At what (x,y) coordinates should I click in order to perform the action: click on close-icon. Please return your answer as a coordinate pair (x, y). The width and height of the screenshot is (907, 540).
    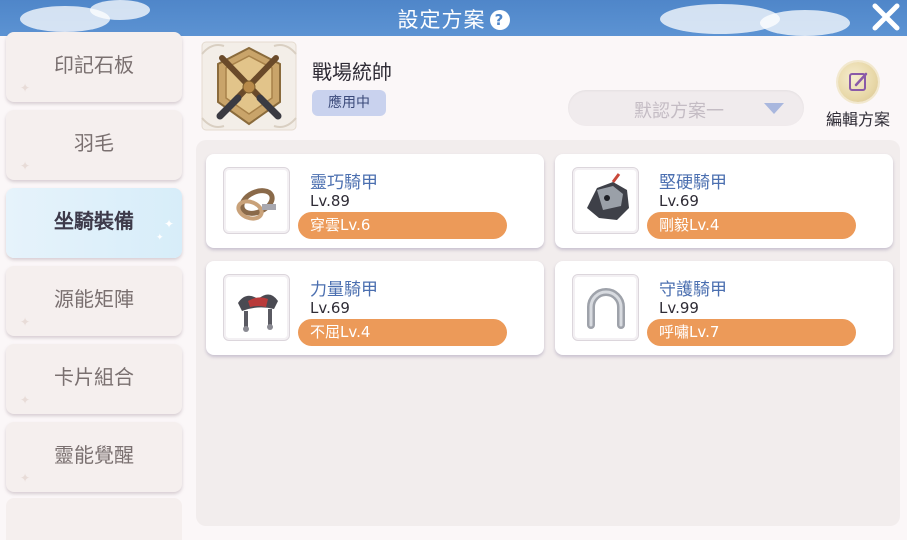
    Looking at the image, I should click on (886, 17).